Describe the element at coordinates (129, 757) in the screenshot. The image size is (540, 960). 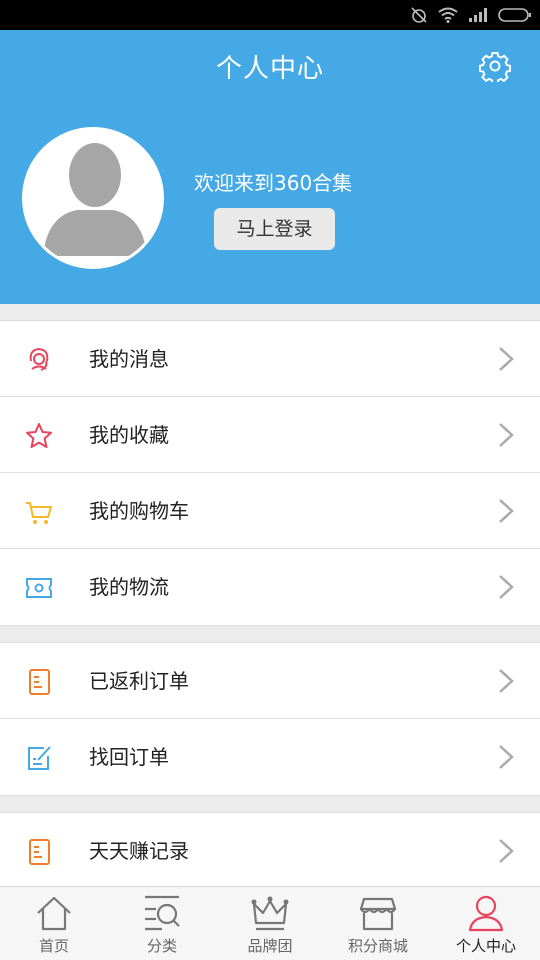
I see `menu-item-label: 找回订单` at that location.